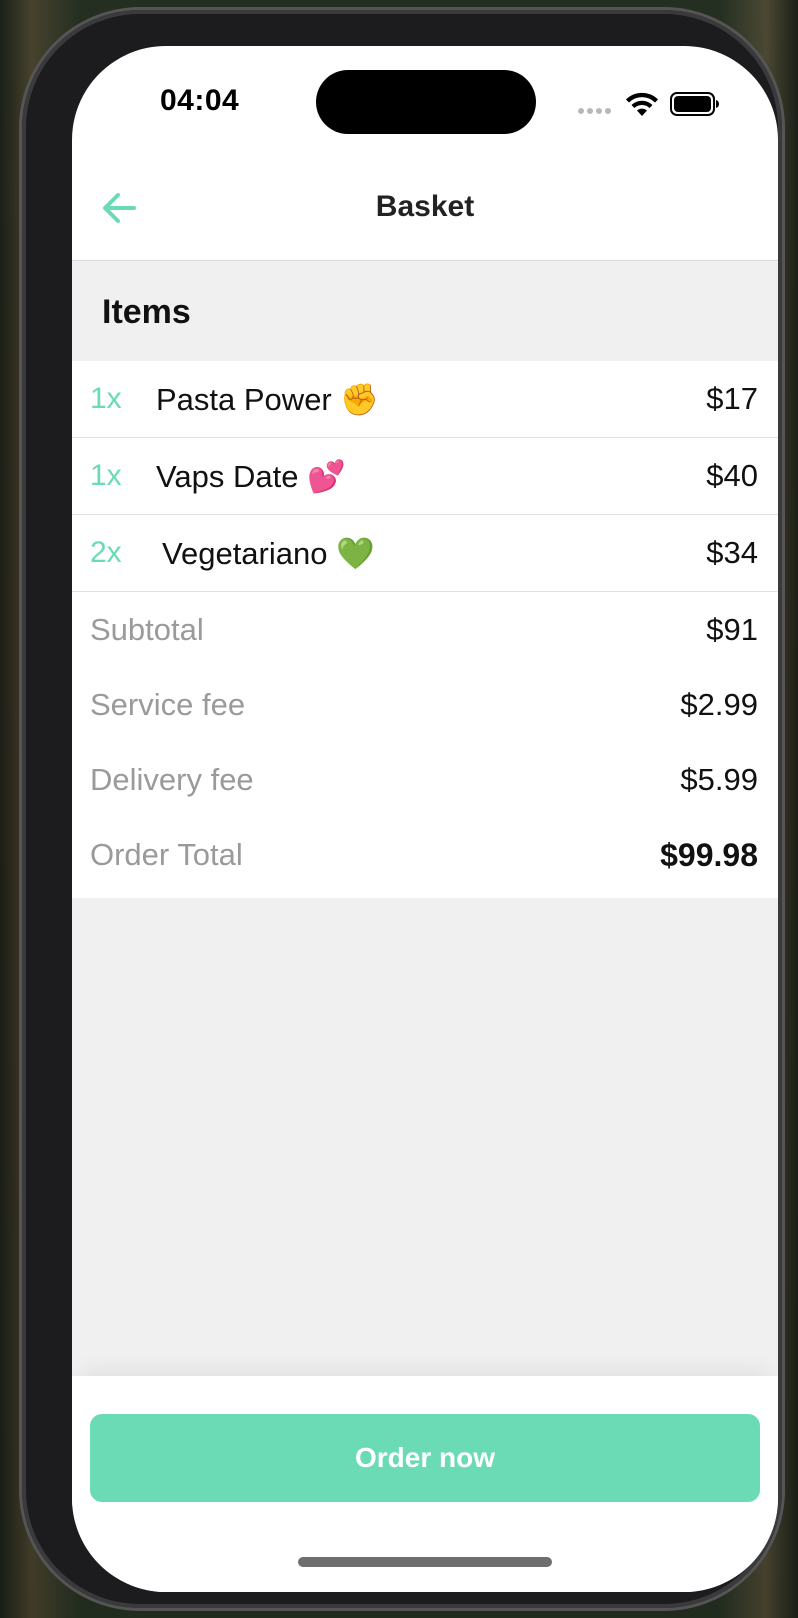 The width and height of the screenshot is (798, 1618). What do you see at coordinates (166, 854) in the screenshot?
I see `order-total-label: Order Total` at bounding box center [166, 854].